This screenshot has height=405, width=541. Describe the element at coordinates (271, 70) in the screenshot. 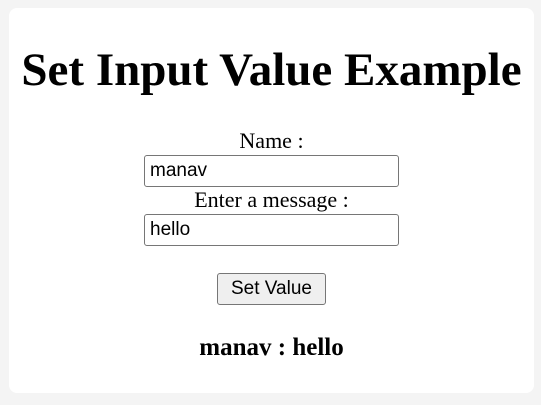

I see `page-title: Set Input Value Example` at that location.